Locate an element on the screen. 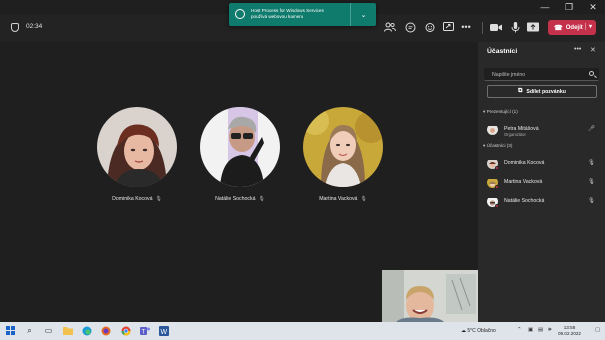 This screenshot has width=605, height=340. participant-label: Natálie Sochocká 🎙 is located at coordinates (240, 199).